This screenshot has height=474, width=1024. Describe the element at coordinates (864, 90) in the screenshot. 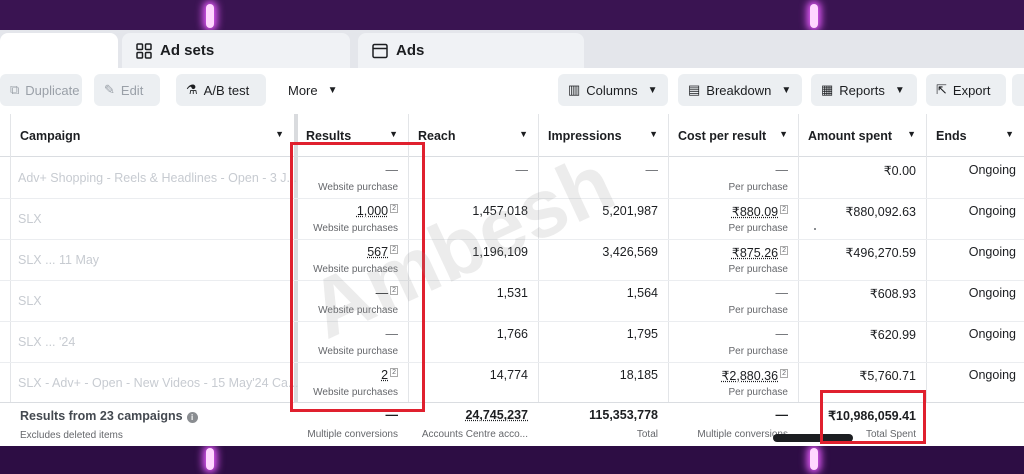

I see `reports-button: ▦ Reports ▼` at that location.